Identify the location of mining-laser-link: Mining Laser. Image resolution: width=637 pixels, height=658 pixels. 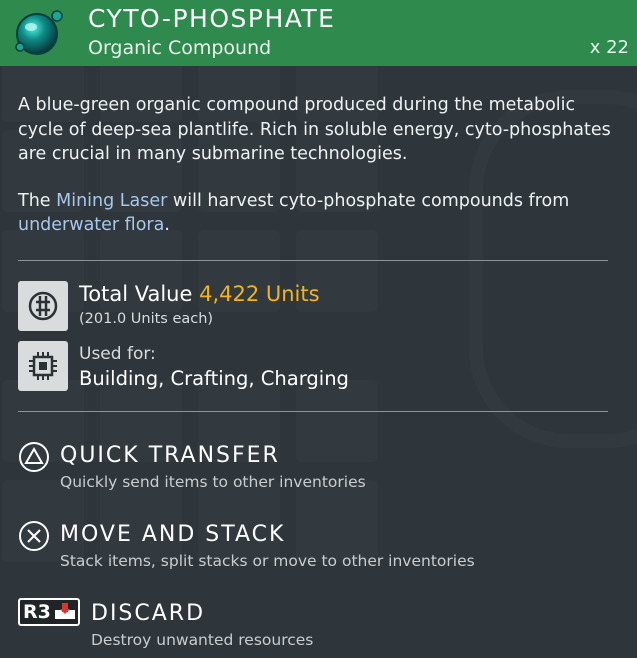
(112, 200).